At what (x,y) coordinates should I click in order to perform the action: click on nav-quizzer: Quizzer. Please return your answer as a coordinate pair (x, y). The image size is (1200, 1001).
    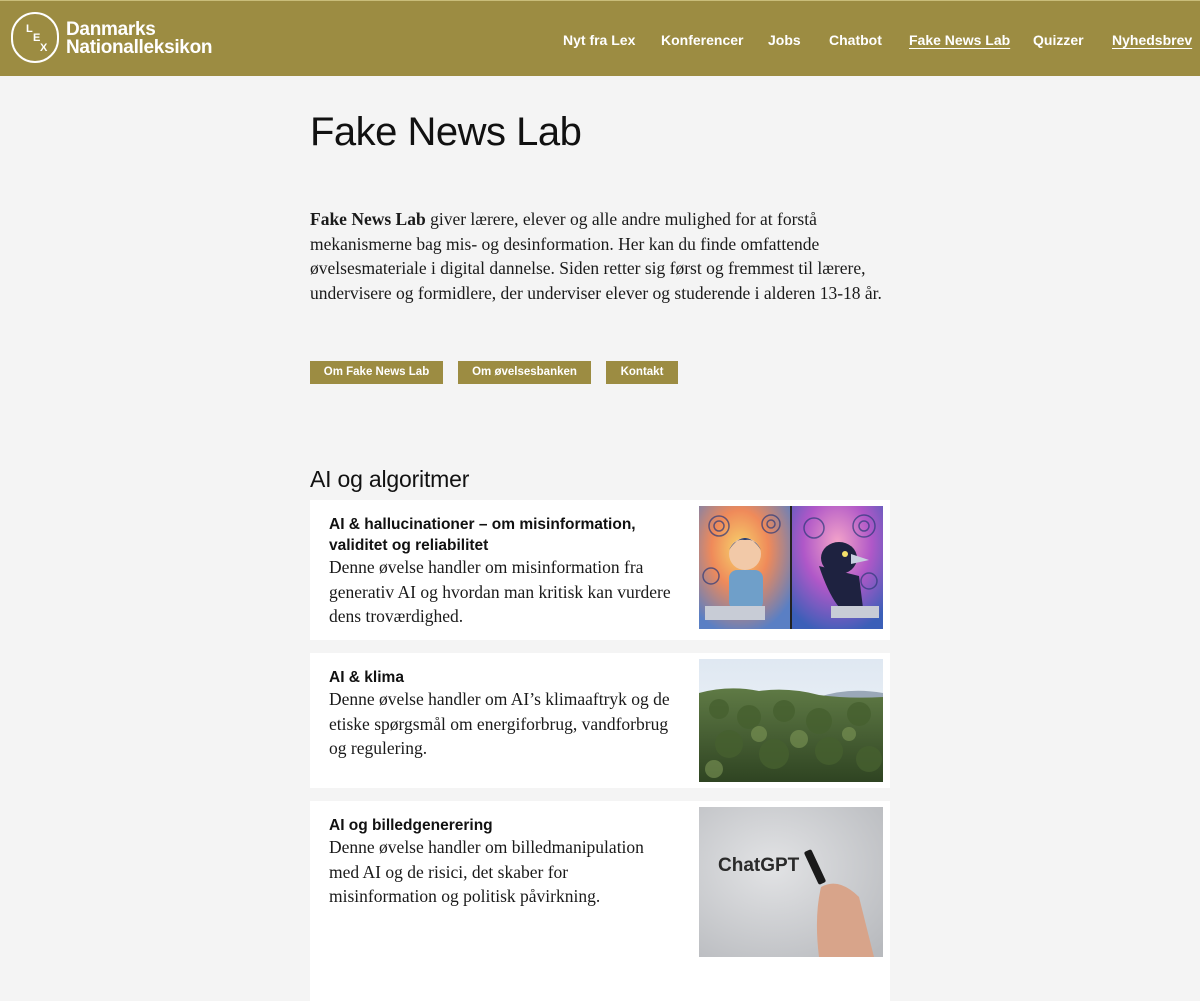
    Looking at the image, I should click on (1058, 40).